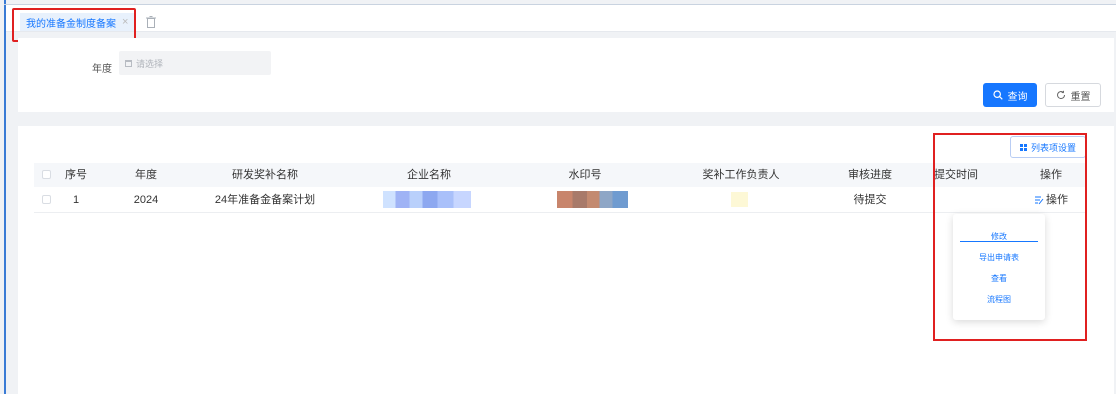 The image size is (1116, 394). What do you see at coordinates (146, 175) in the screenshot?
I see `header-year: 年度` at bounding box center [146, 175].